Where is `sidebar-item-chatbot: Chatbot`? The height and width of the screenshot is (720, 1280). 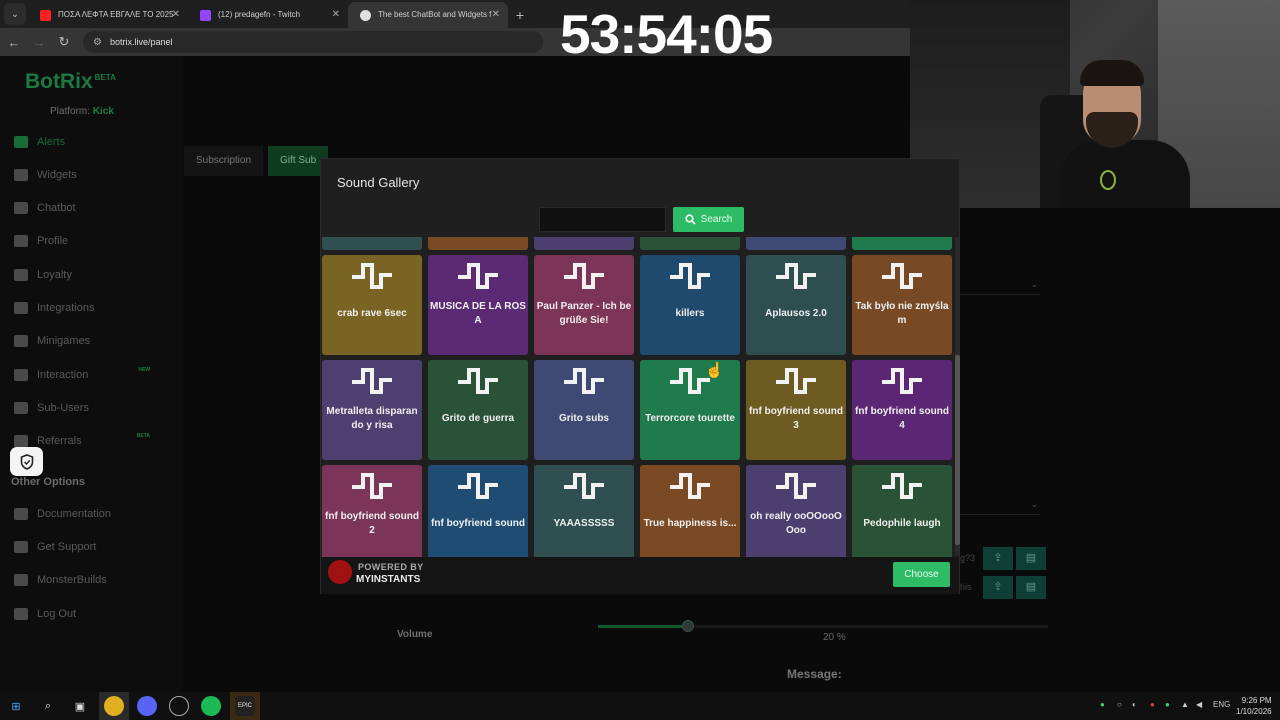 sidebar-item-chatbot: Chatbot is located at coordinates (94, 208).